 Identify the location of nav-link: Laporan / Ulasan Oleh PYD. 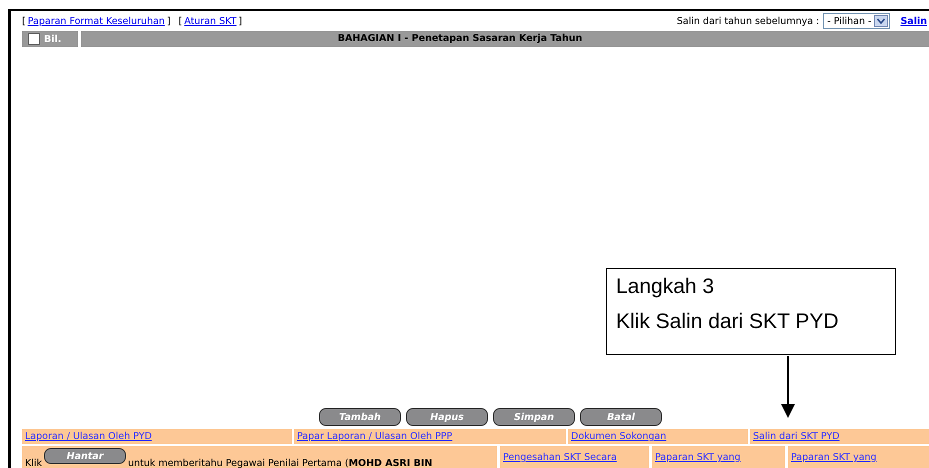
(88, 436).